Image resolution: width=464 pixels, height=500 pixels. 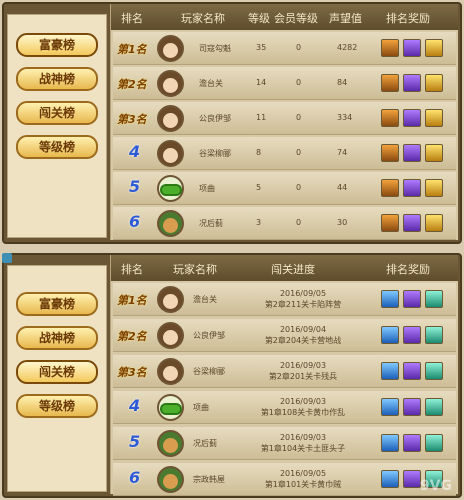 I want to click on player-name: 宗政韩屋, so click(x=209, y=479).